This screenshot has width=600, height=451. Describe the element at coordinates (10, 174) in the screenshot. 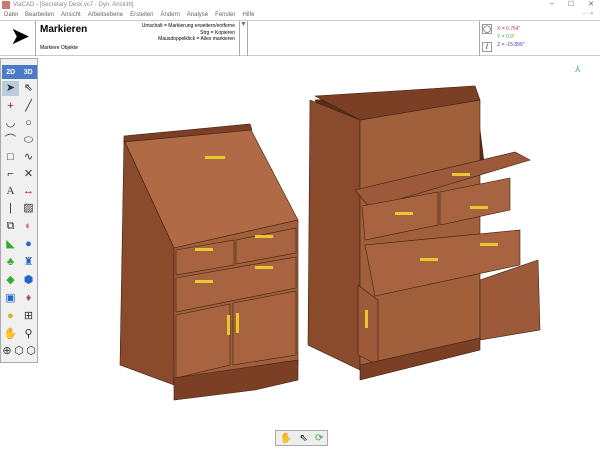

I see `fillet-tool-icon: ⌐` at that location.